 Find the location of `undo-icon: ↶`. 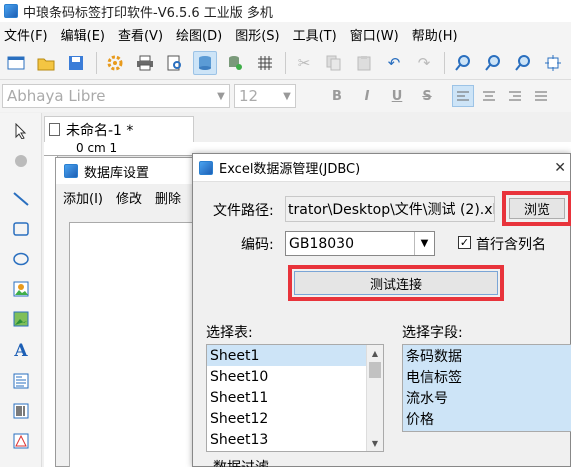

undo-icon: ↶ is located at coordinates (394, 63).